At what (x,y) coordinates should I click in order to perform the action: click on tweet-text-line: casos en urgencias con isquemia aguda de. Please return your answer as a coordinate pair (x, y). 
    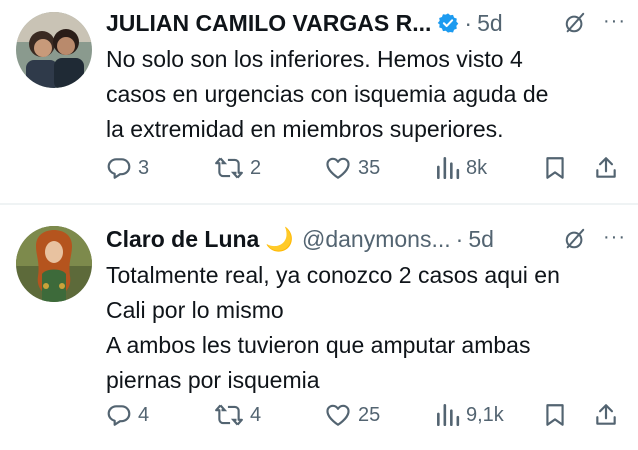
    Looking at the image, I should click on (327, 94).